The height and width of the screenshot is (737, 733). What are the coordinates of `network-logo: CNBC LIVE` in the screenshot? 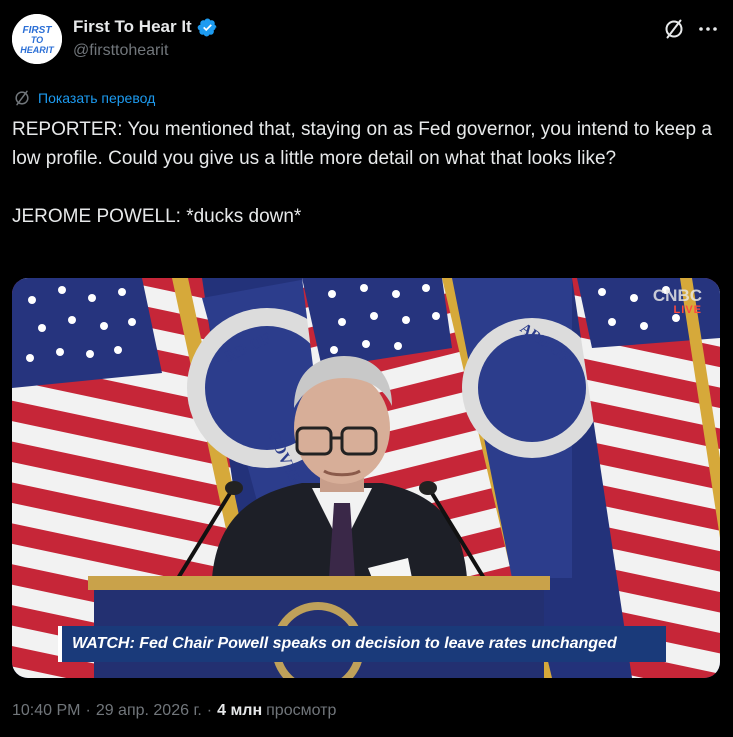 It's located at (677, 301).